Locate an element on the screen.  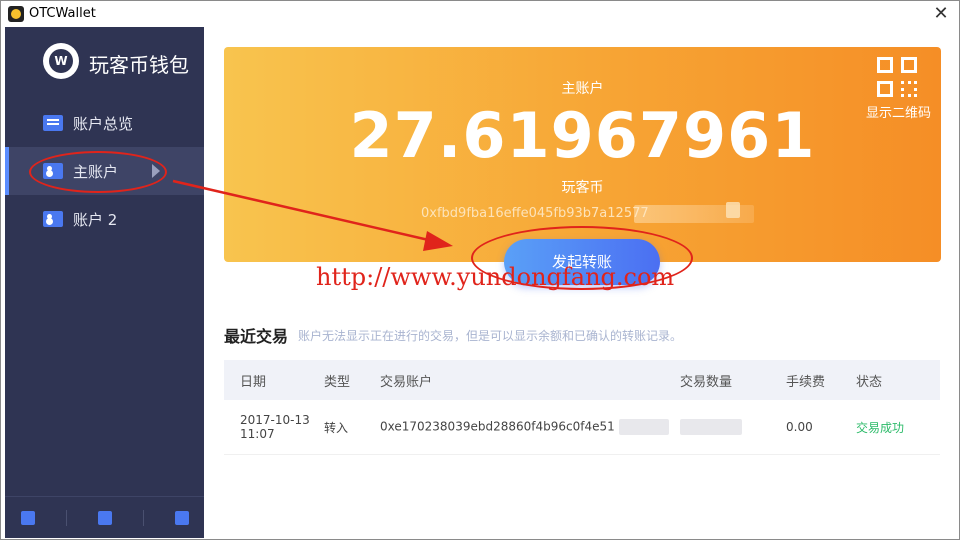
column-header: 类型 is located at coordinates (337, 382).